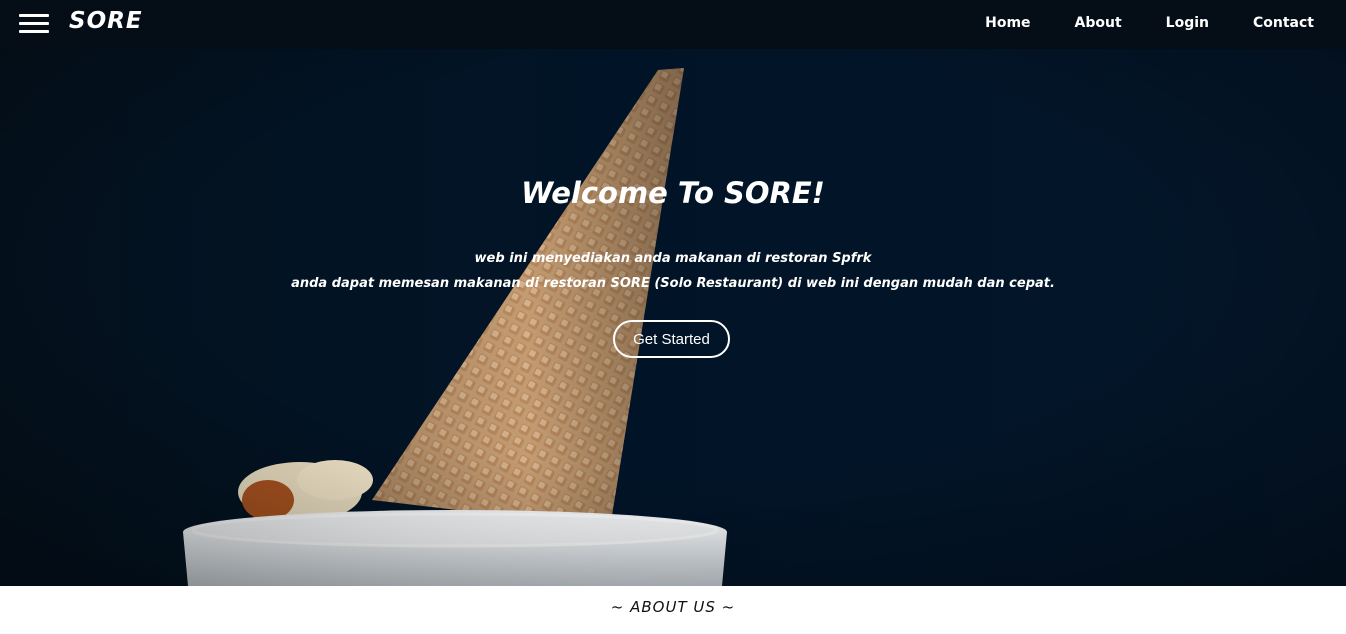  What do you see at coordinates (1283, 23) in the screenshot?
I see `nav-link-contact: Contact` at bounding box center [1283, 23].